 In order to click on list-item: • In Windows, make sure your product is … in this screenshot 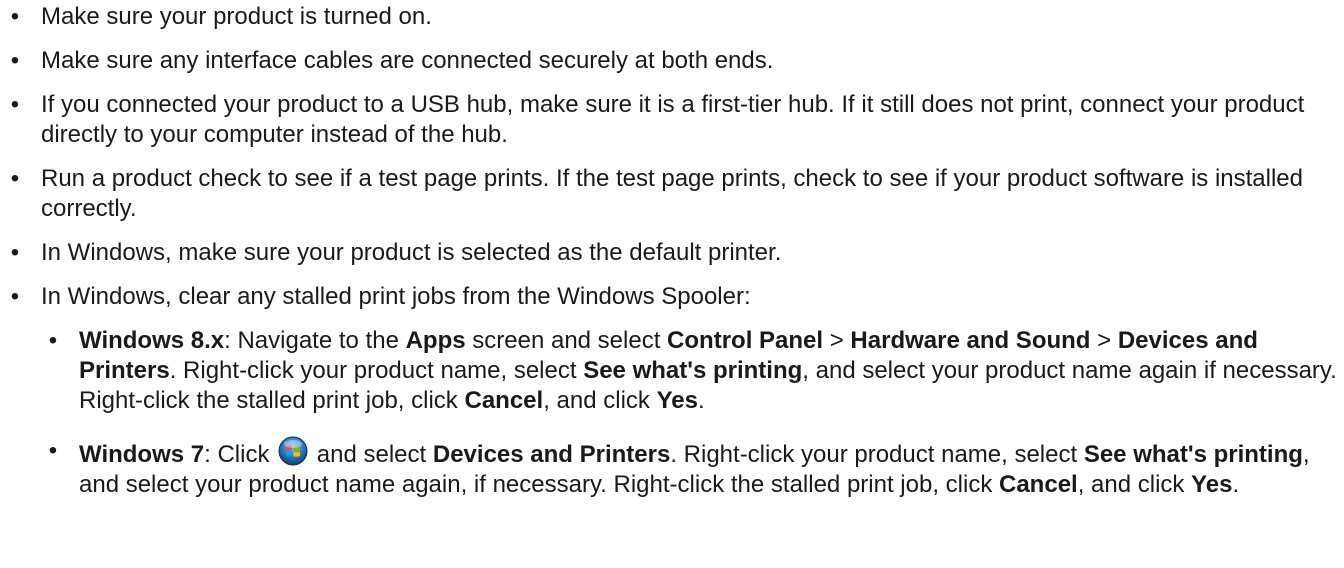, I will do `click(672, 253)`.